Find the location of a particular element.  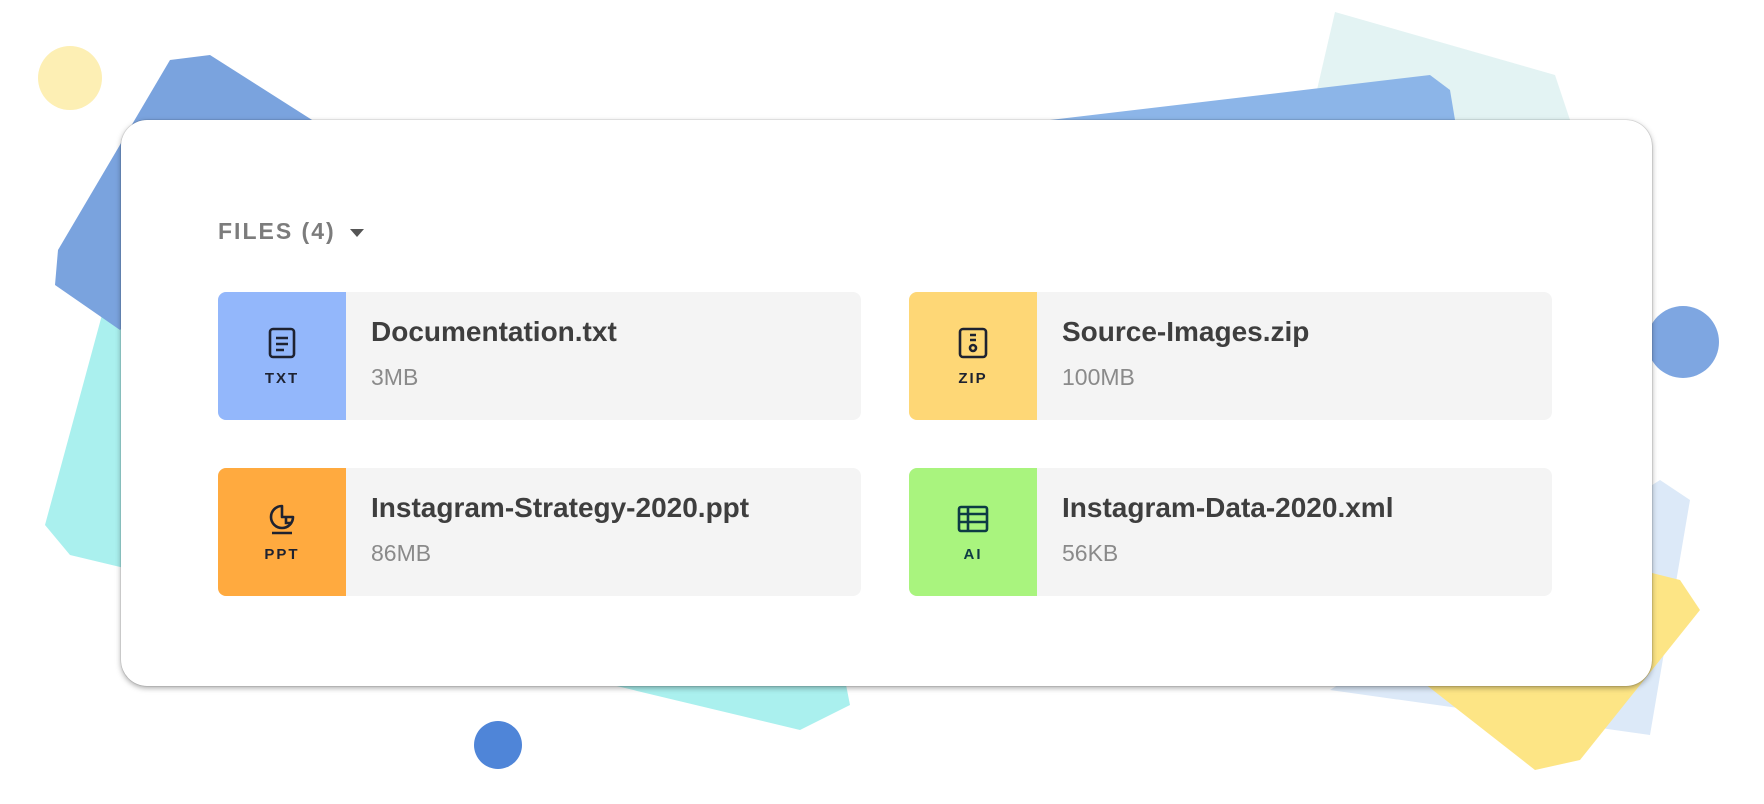

file-name: Documentation.txt is located at coordinates (494, 331).